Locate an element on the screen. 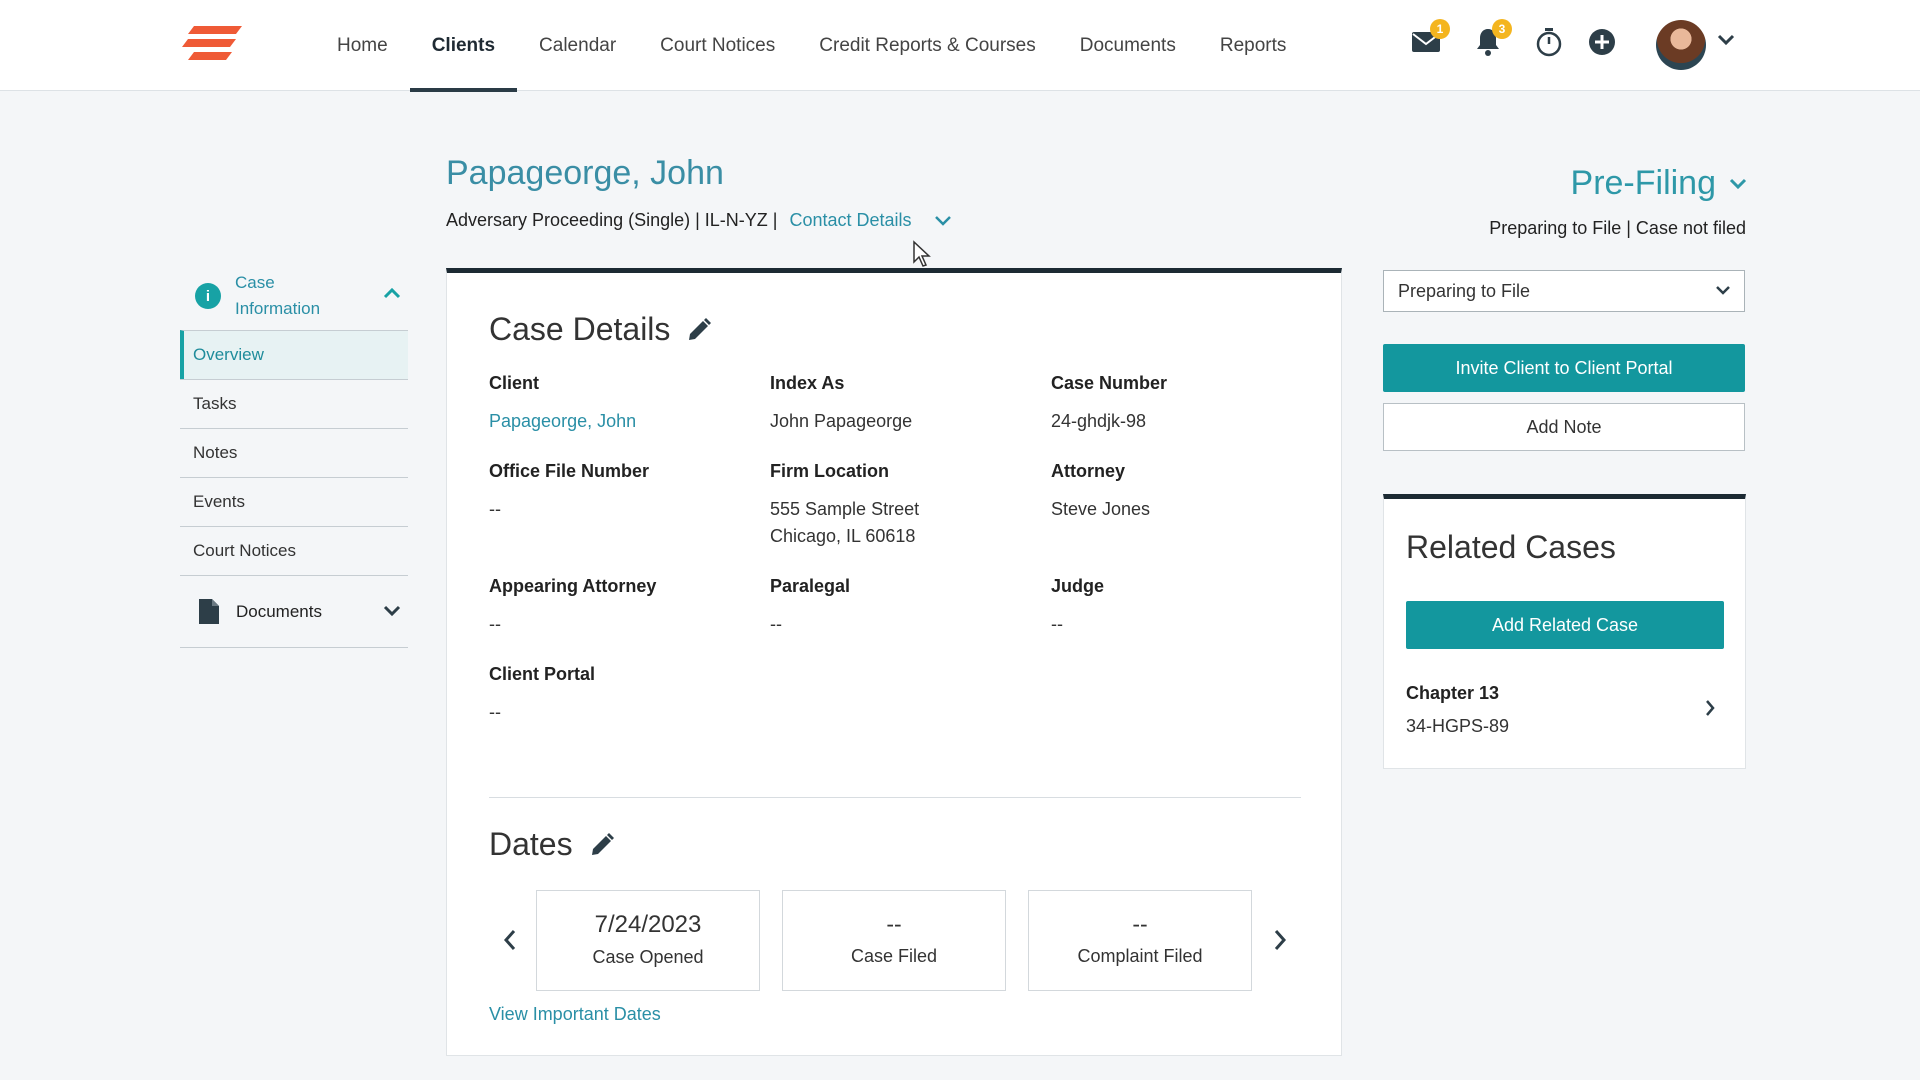 This screenshot has height=1080, width=1920. date-card-case-opened: 7/24/2023 Case Opened is located at coordinates (648, 940).